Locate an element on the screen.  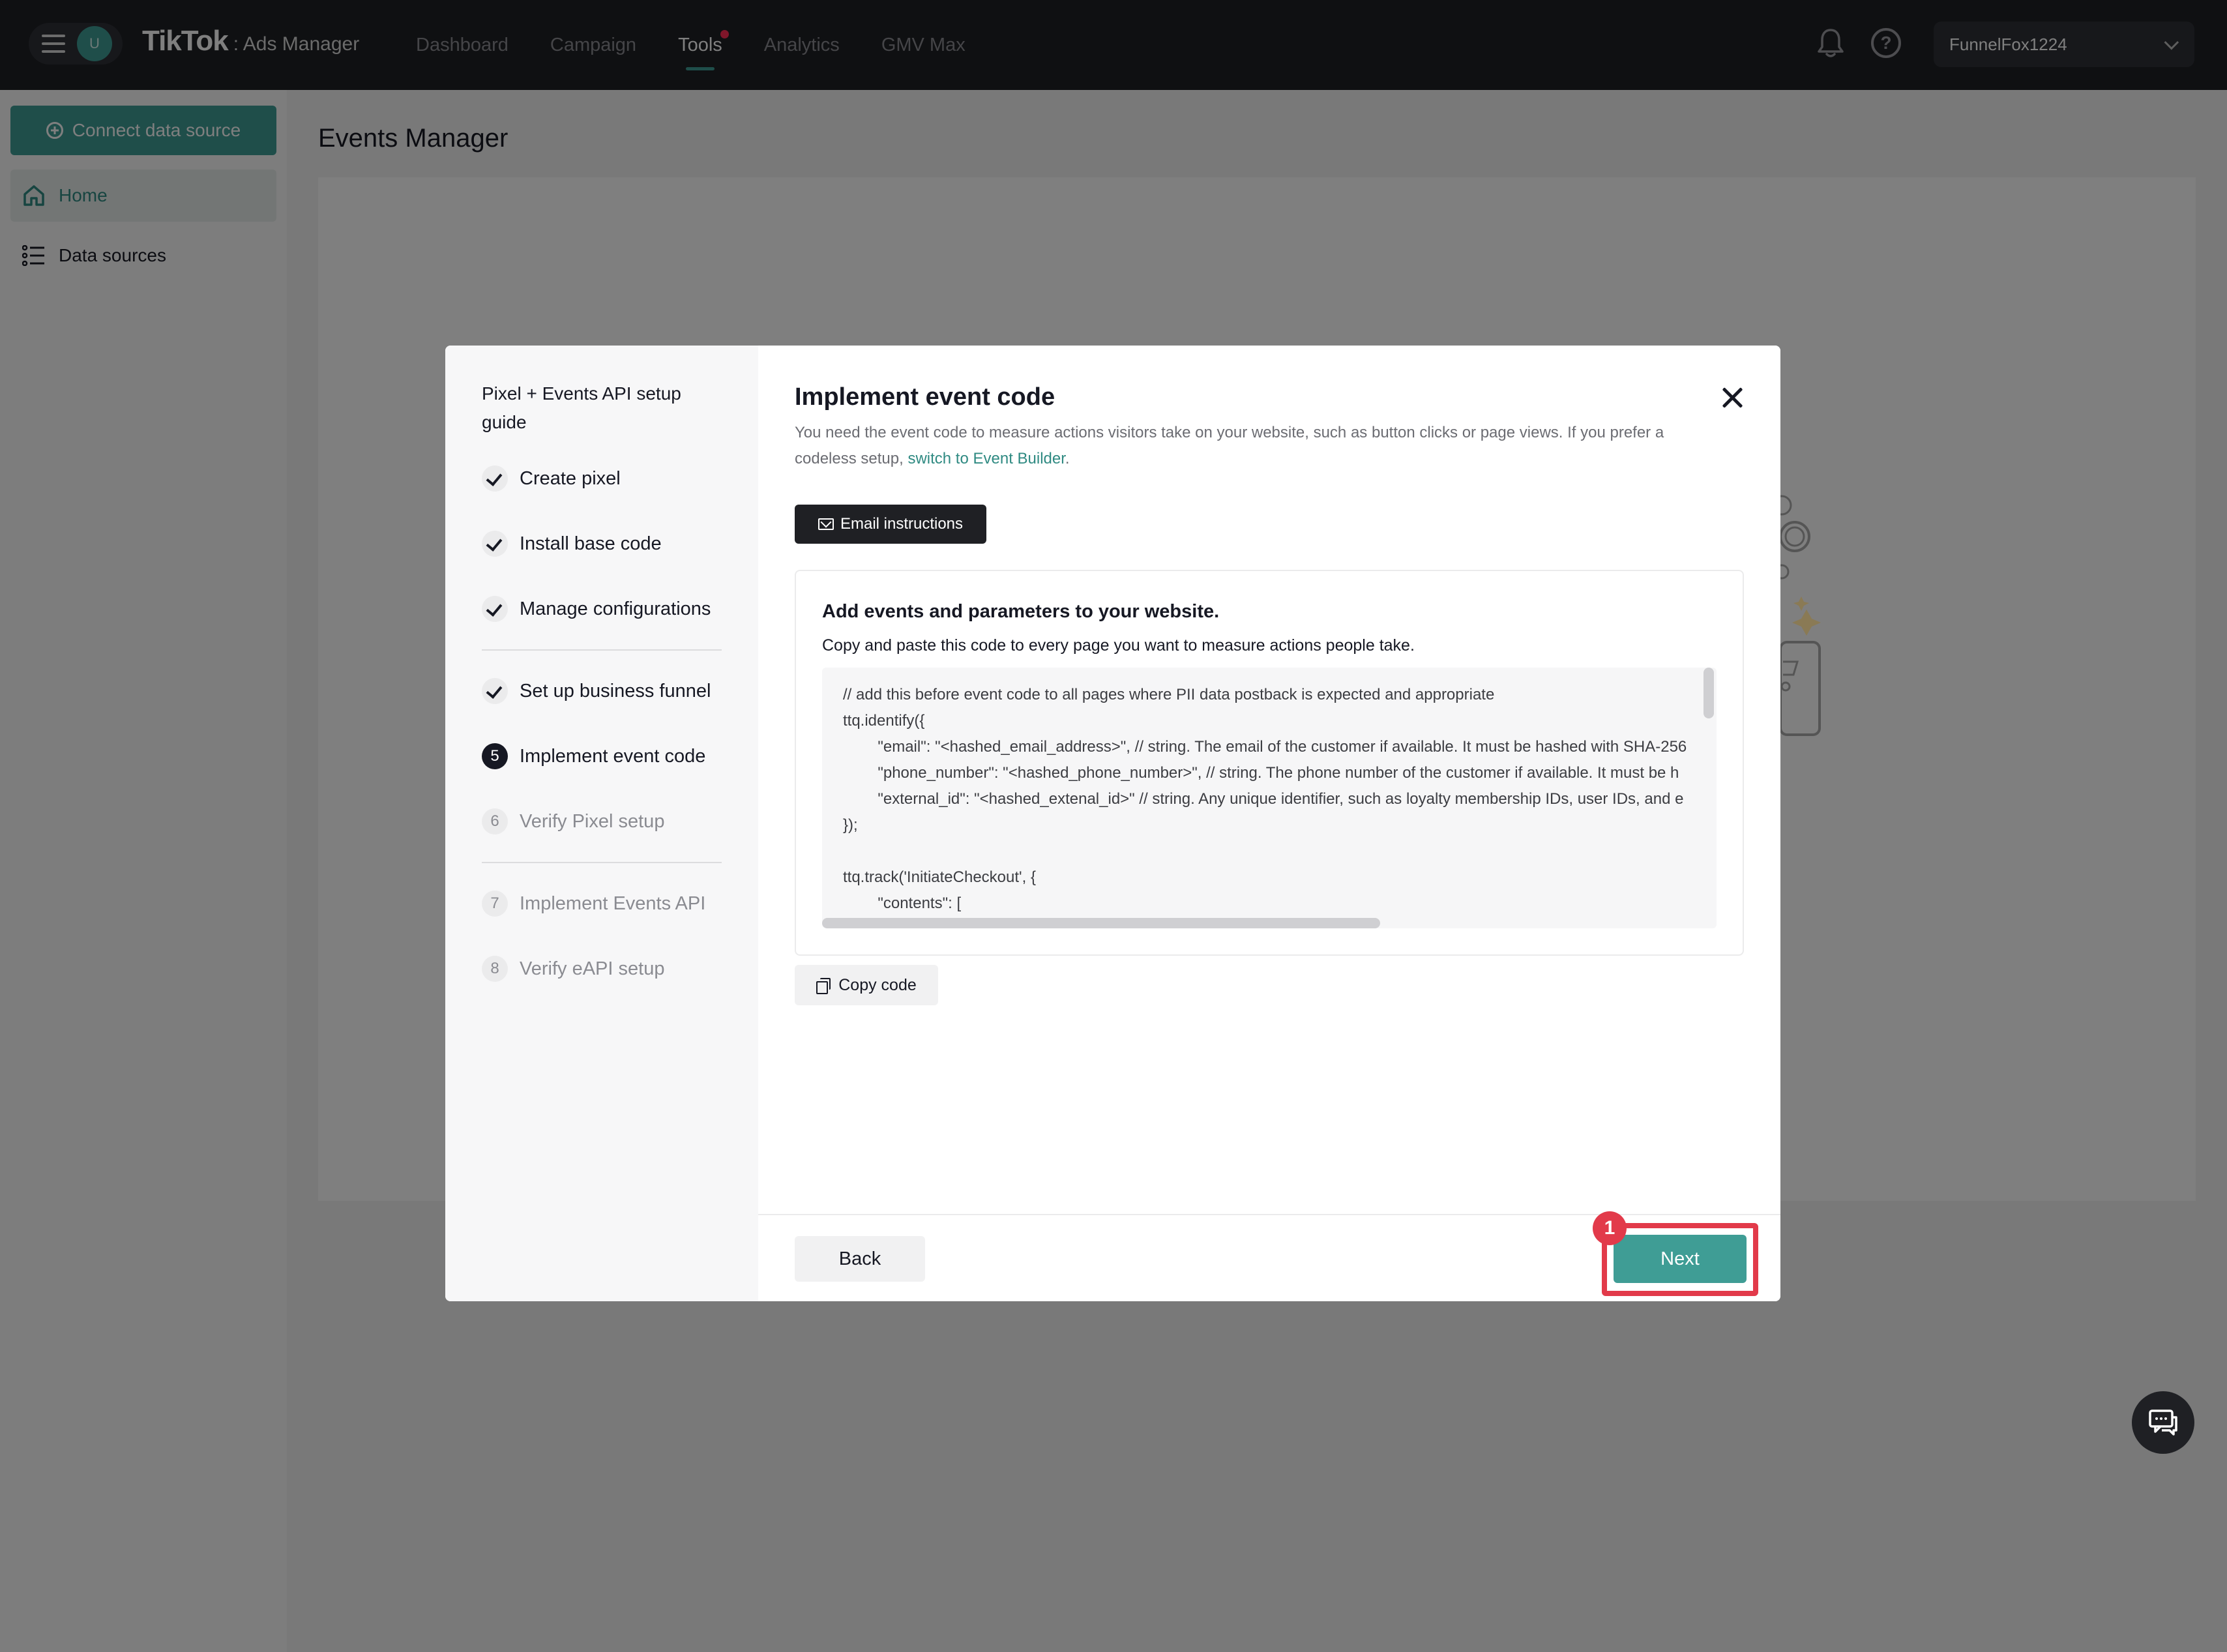
code-line: }); is located at coordinates (851, 825).